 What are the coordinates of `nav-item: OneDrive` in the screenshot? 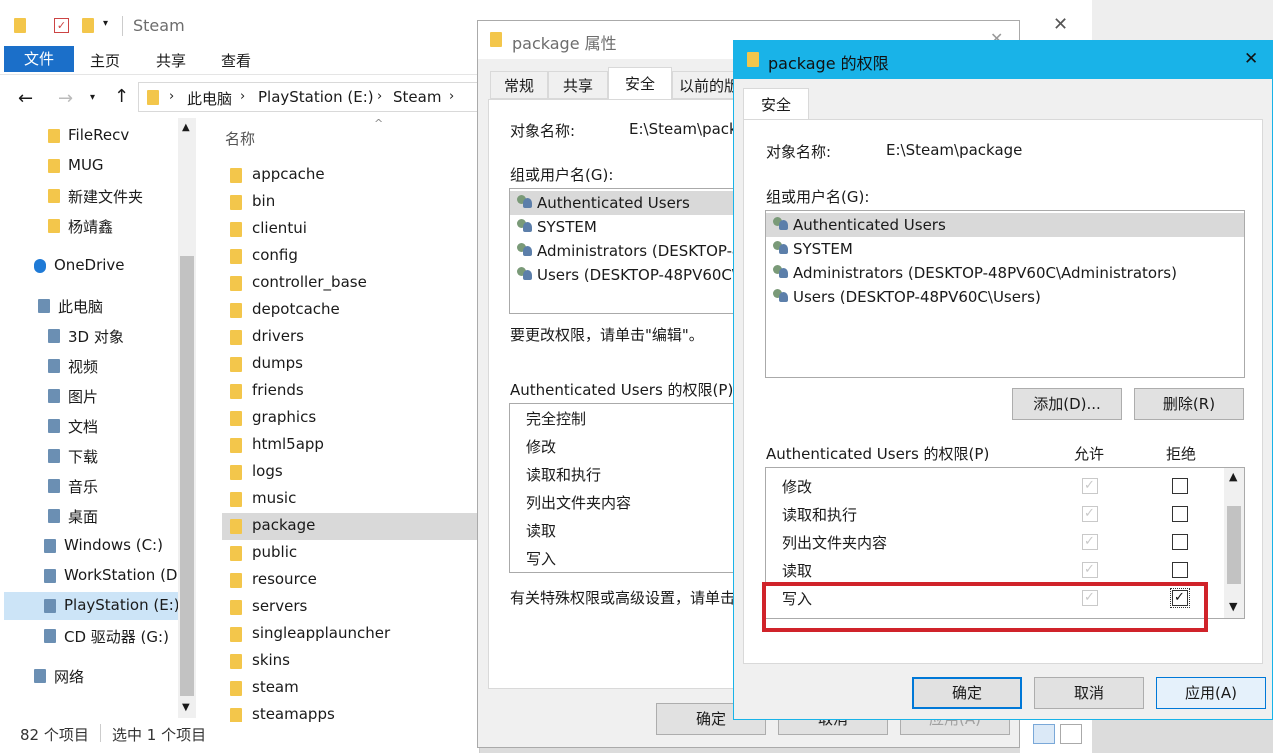 It's located at (92, 266).